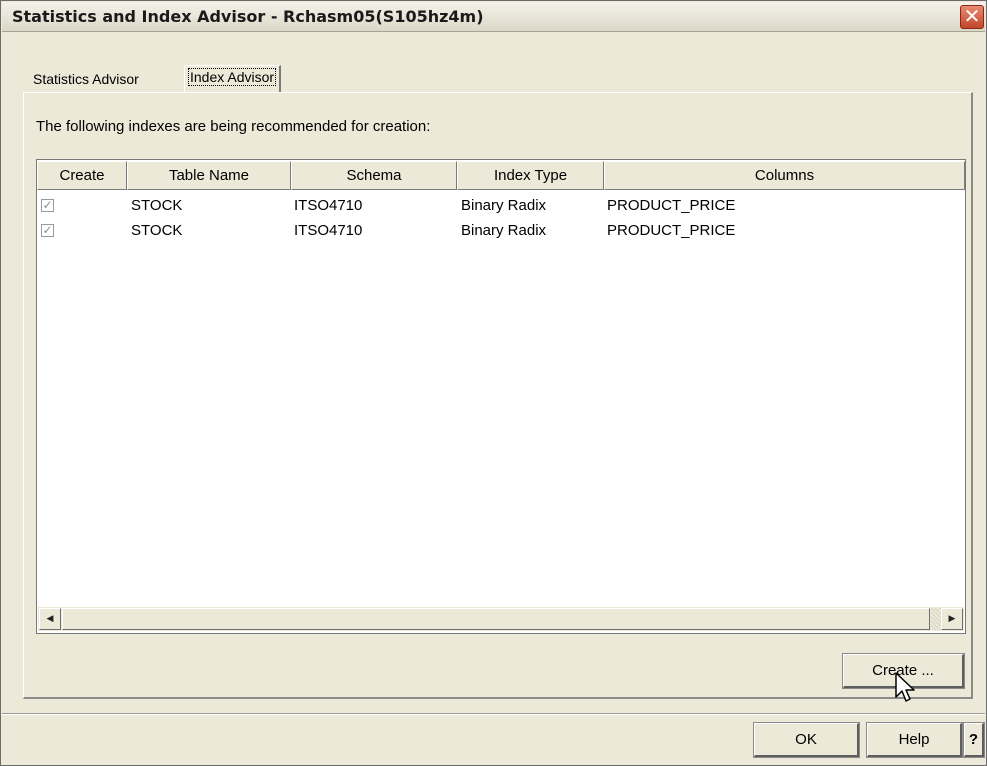  I want to click on scroll-left-button: ◀, so click(50, 619).